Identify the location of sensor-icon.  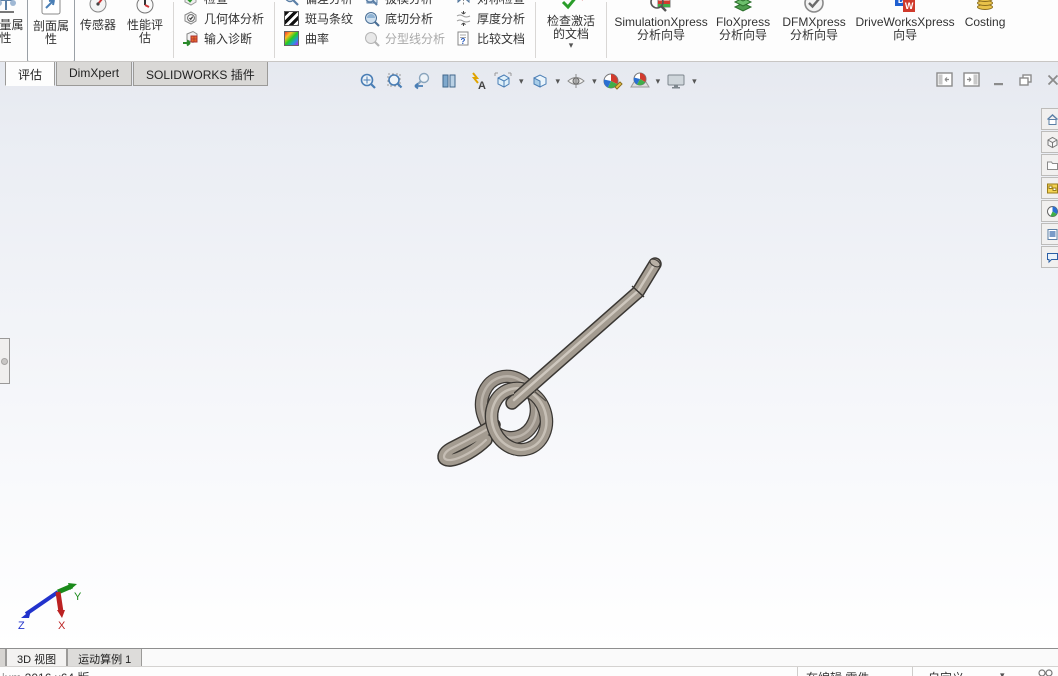
(98, 9).